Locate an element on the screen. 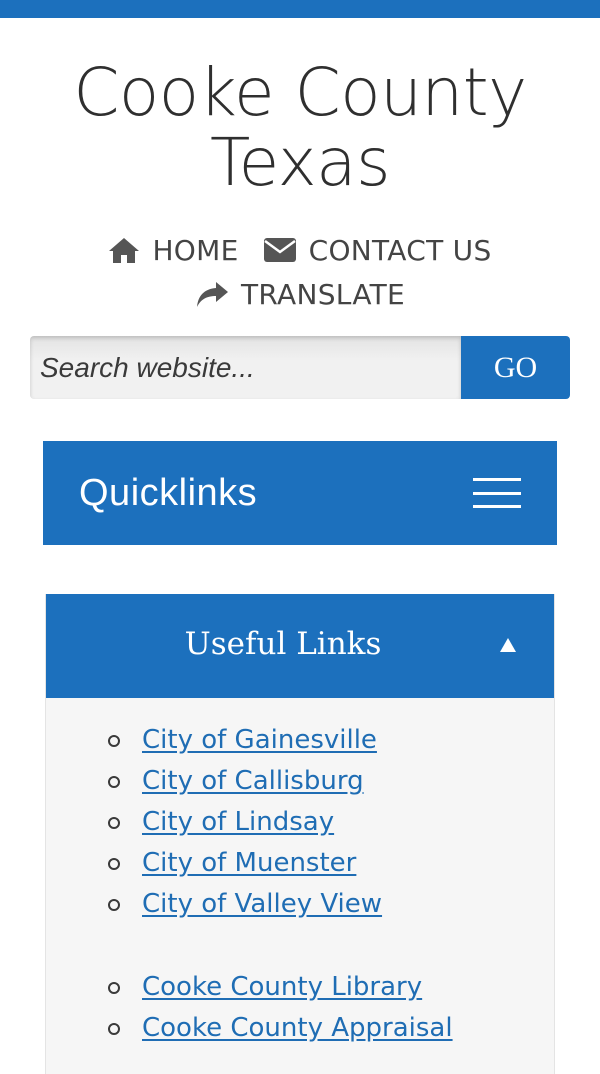 This screenshot has height=1074, width=600. home-icon is located at coordinates (124, 250).